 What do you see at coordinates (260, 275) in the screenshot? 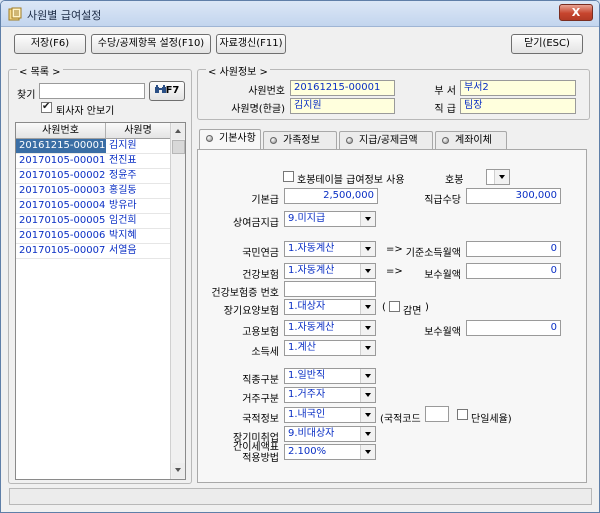
I see `health-label: 건강보험` at bounding box center [260, 275].